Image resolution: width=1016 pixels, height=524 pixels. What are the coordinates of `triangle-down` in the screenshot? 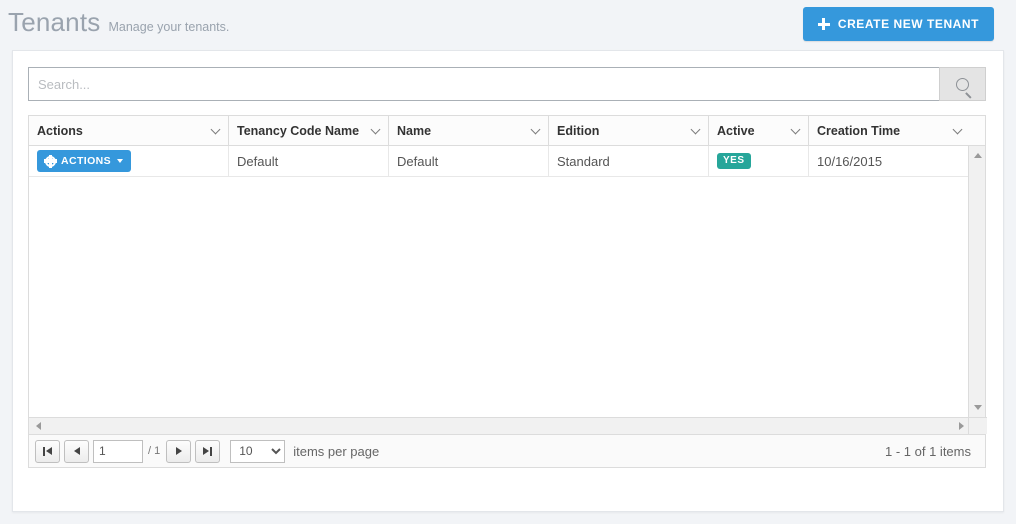 It's located at (977, 407).